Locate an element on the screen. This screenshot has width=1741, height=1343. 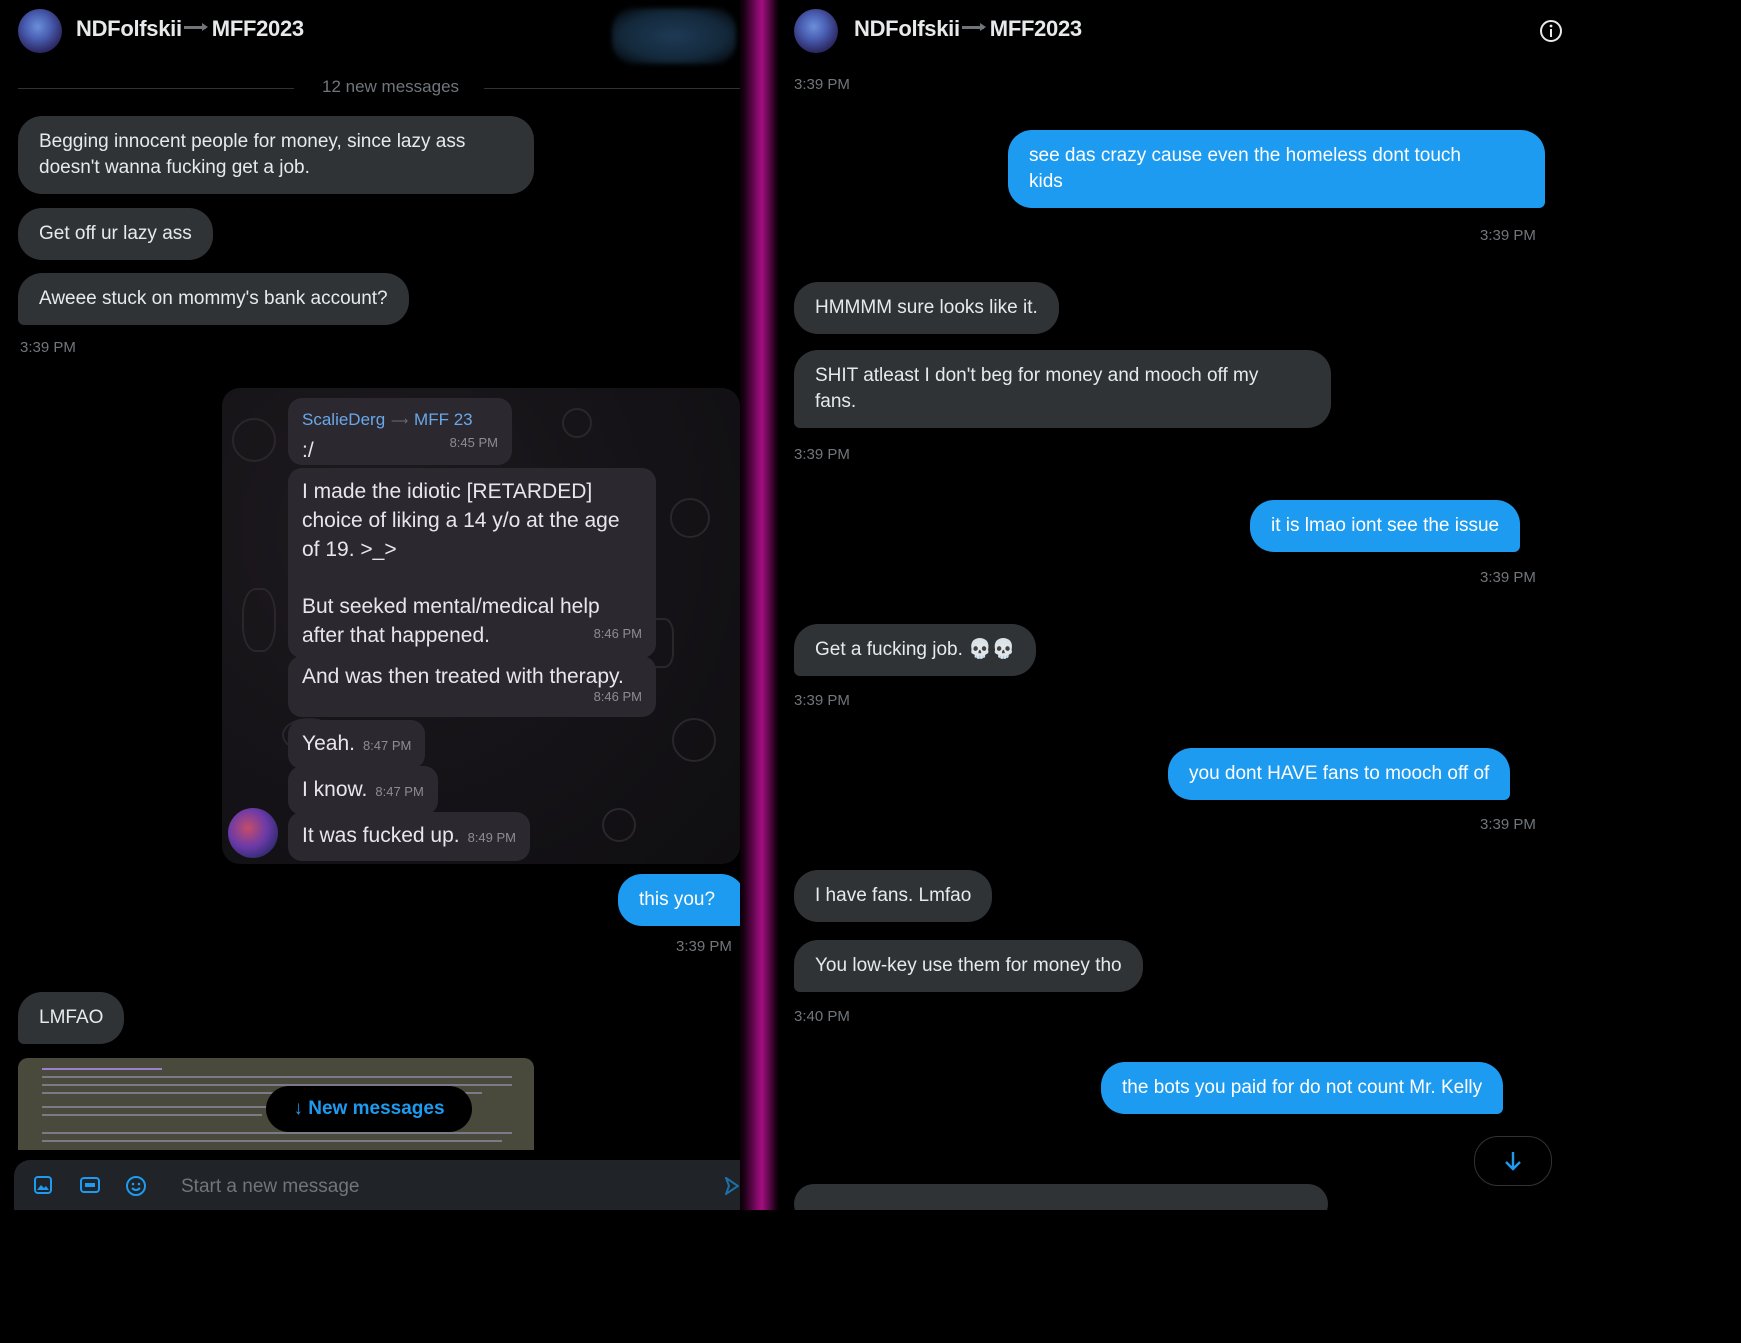
message-bubble: Aweee stuck on mommy's bank account? is located at coordinates (213, 299).